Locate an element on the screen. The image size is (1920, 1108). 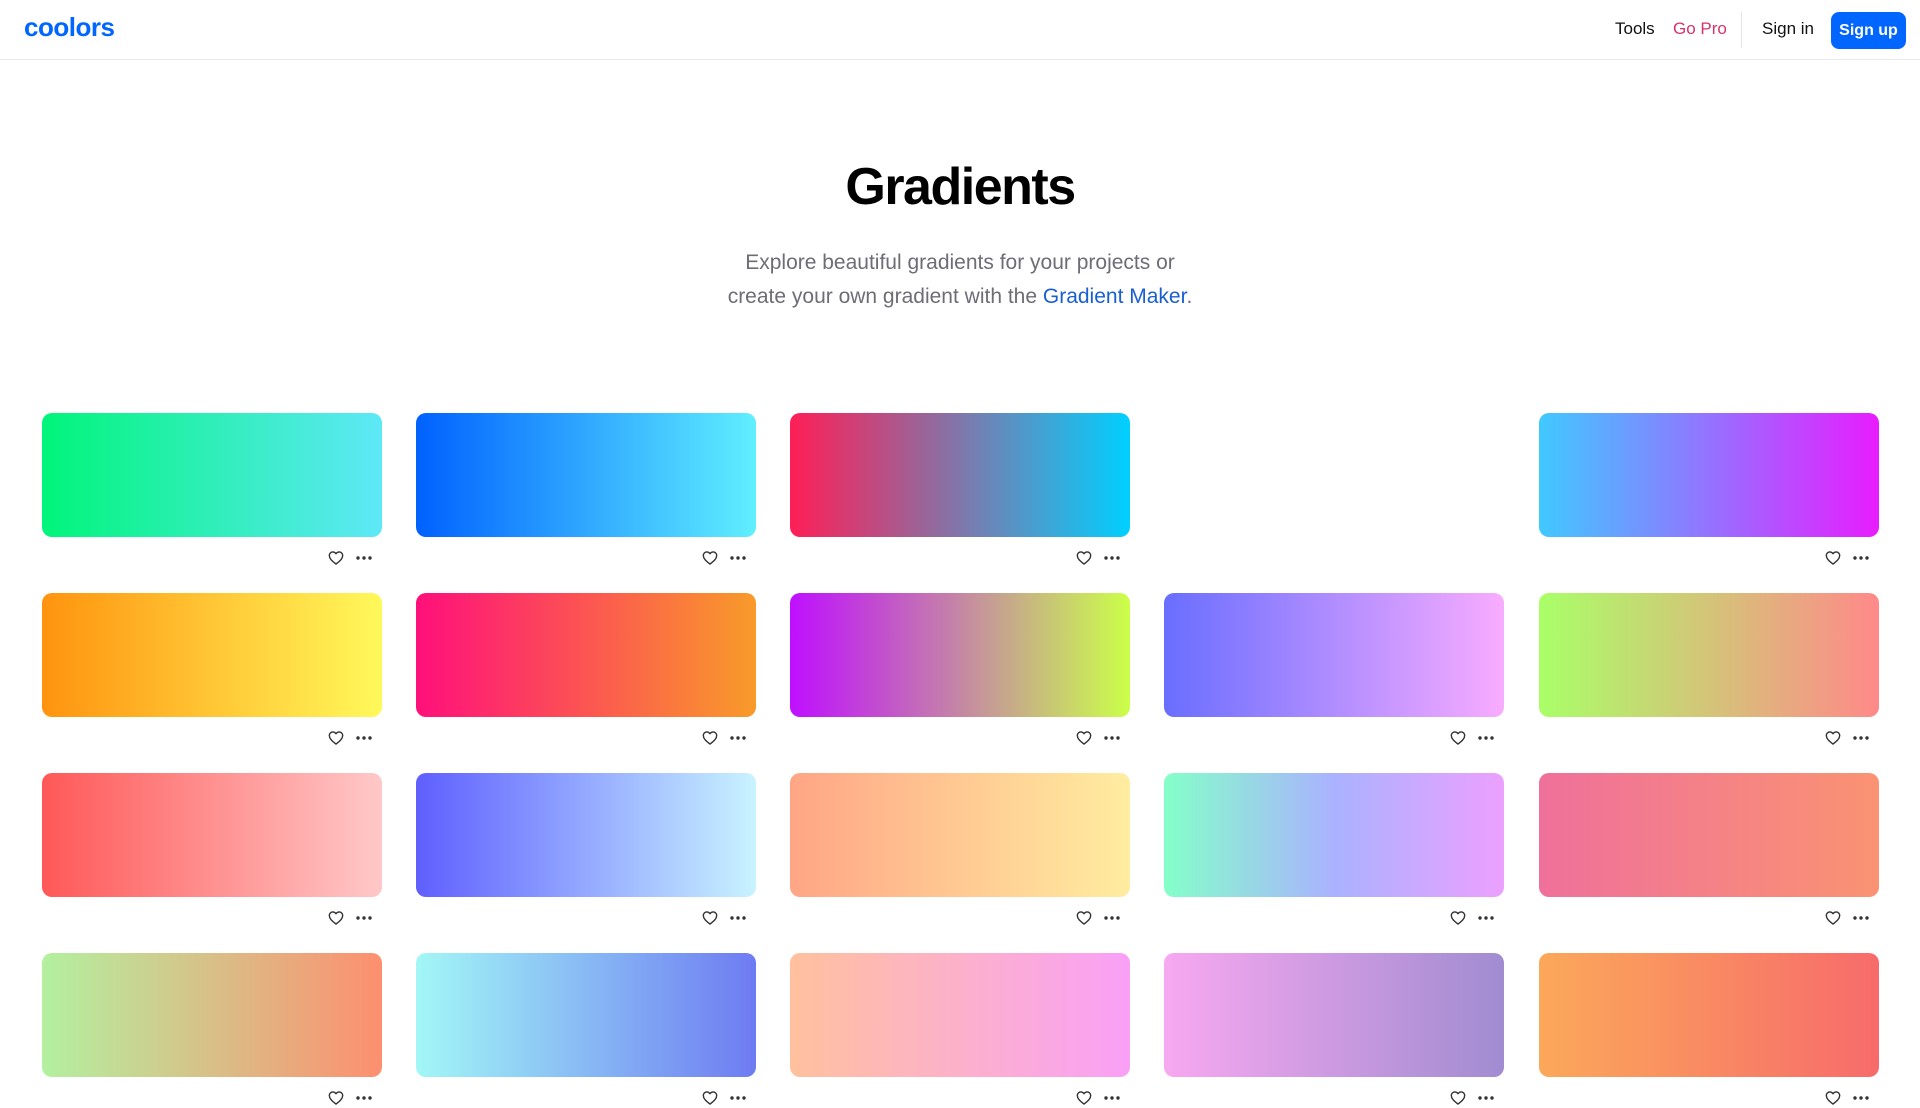
top-header: coolors Tools Go Pro Sign in Sign up is located at coordinates (960, 30).